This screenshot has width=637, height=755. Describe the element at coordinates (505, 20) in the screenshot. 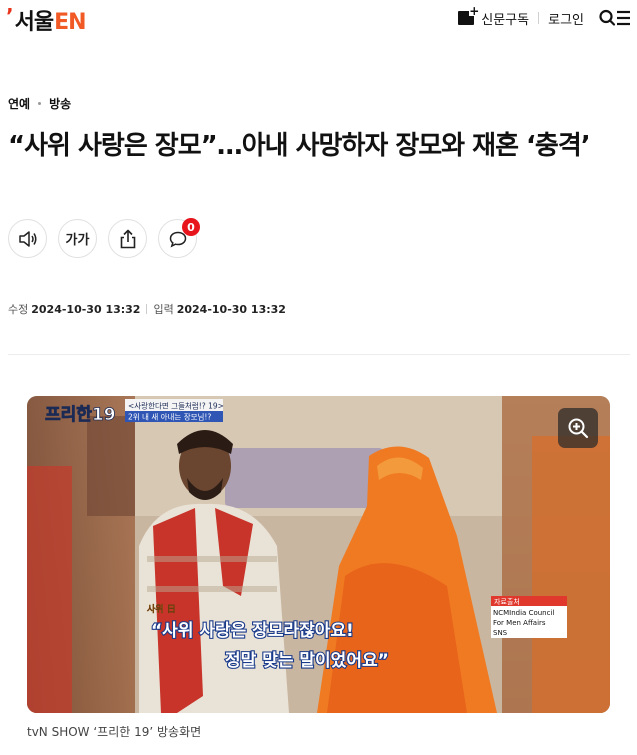

I see `subscribe-label: 신문구독` at that location.